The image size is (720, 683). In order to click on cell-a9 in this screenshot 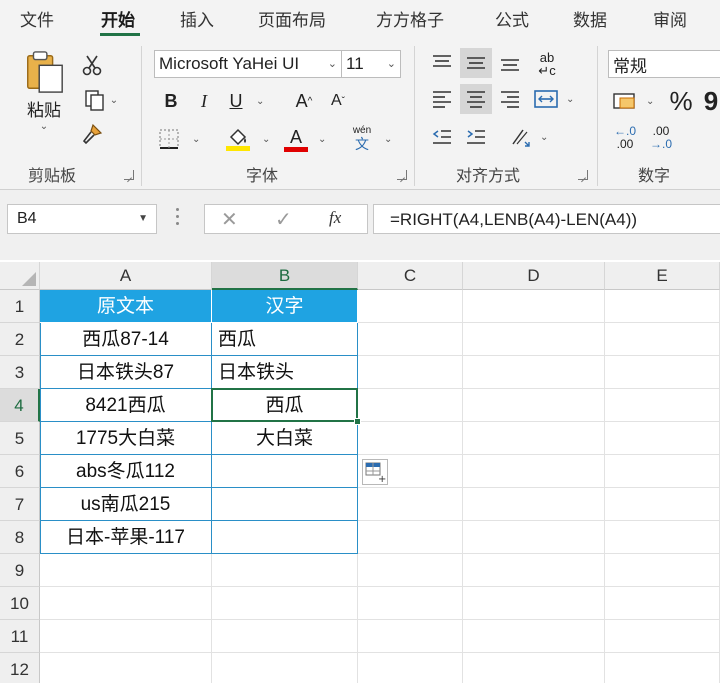, I will do `click(126, 570)`.